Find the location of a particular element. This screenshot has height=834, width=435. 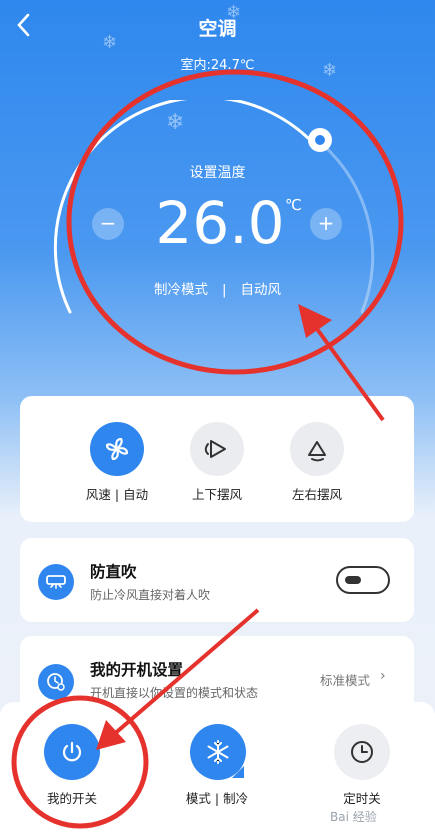

vertical-swing-button is located at coordinates (217, 449).